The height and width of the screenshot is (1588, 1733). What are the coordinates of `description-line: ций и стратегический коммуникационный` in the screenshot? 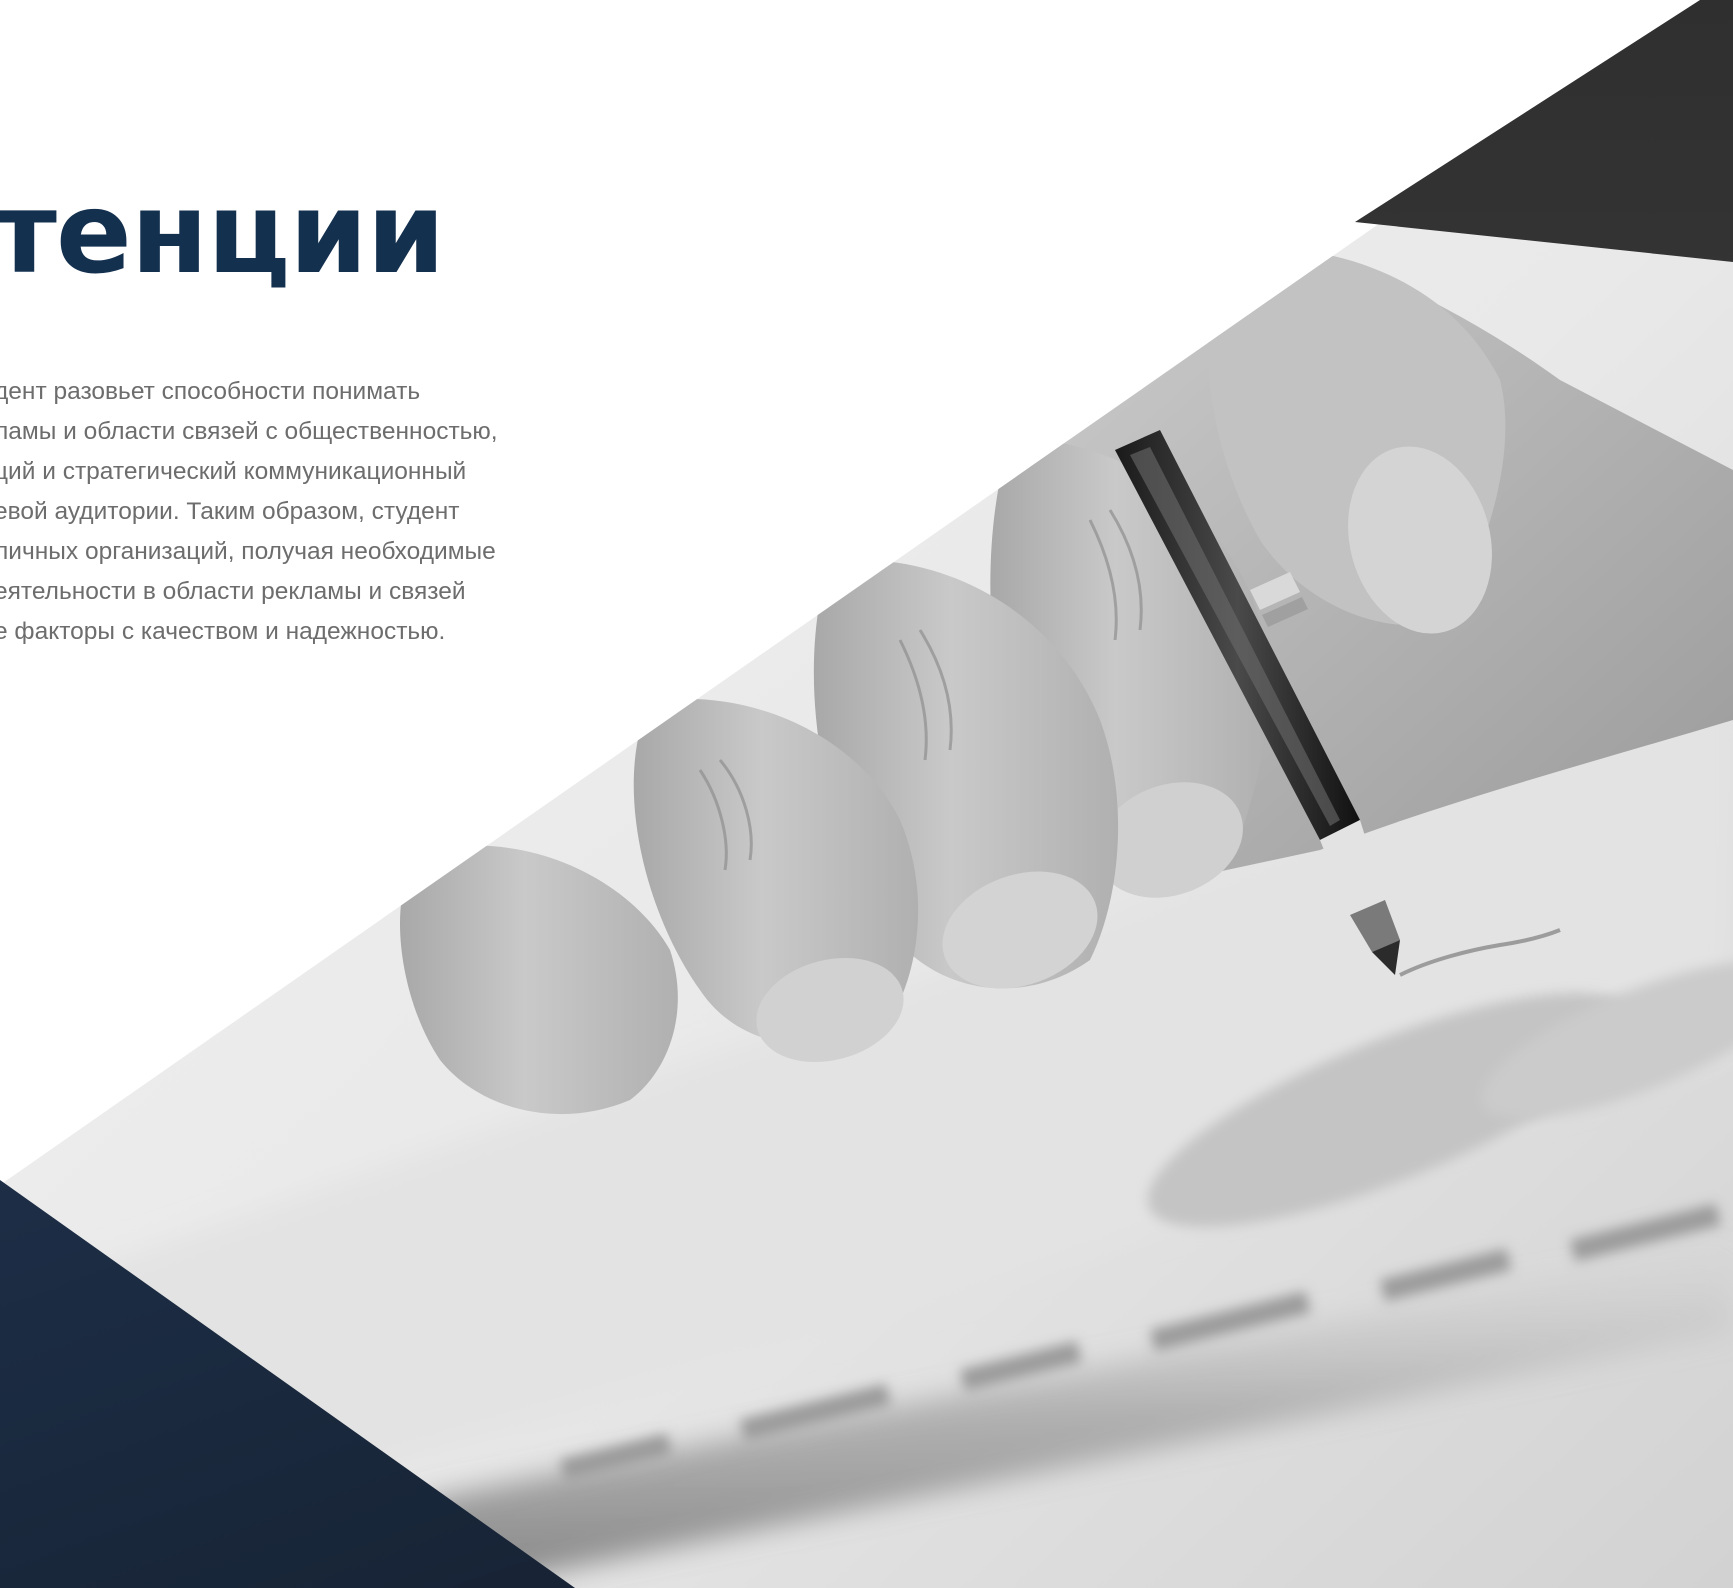 It's located at (233, 471).